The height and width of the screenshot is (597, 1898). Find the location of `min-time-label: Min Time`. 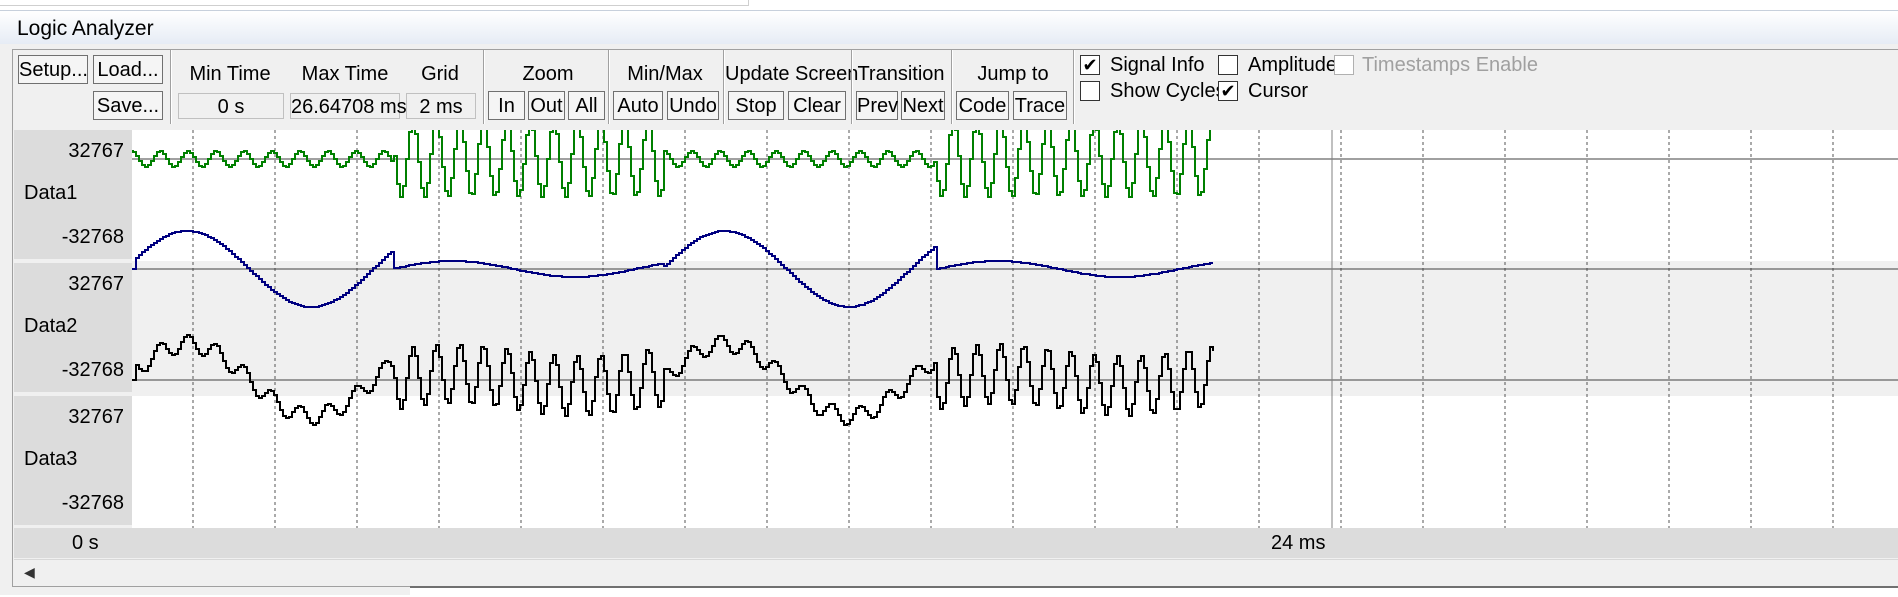

min-time-label: Min Time is located at coordinates (230, 74).